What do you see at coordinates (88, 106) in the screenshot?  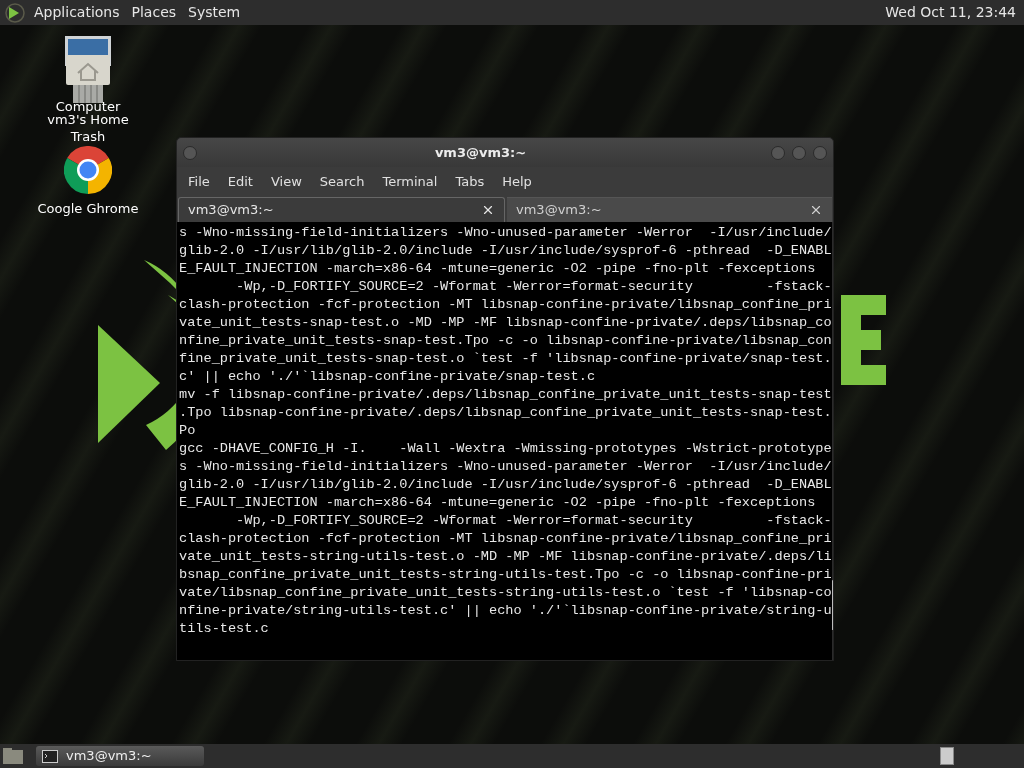 I see `icon-label: Computer` at bounding box center [88, 106].